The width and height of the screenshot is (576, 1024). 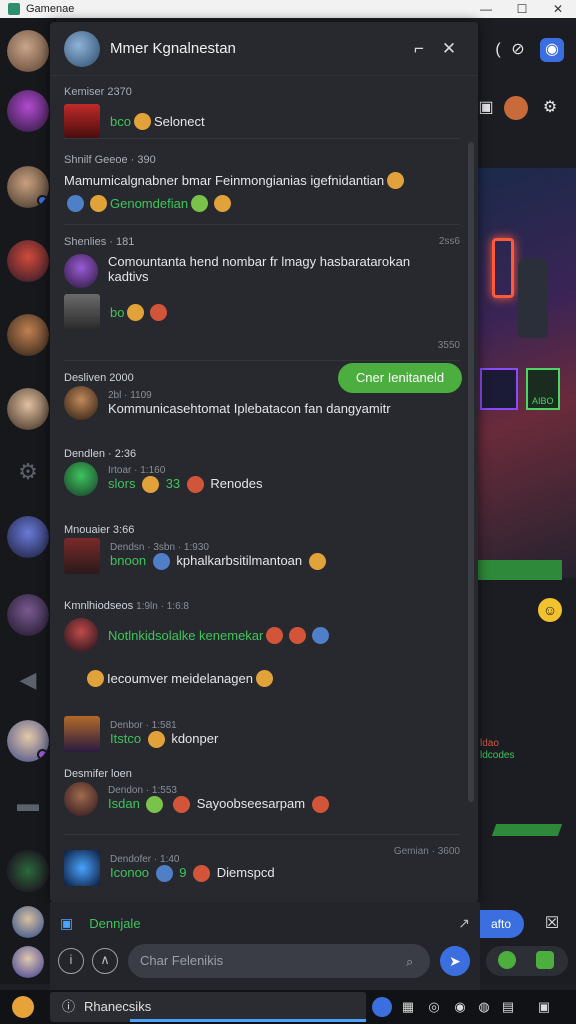 What do you see at coordinates (262, 479) in the screenshot?
I see `message-line: Irtoar · 1:160 slors 33 Renodes` at bounding box center [262, 479].